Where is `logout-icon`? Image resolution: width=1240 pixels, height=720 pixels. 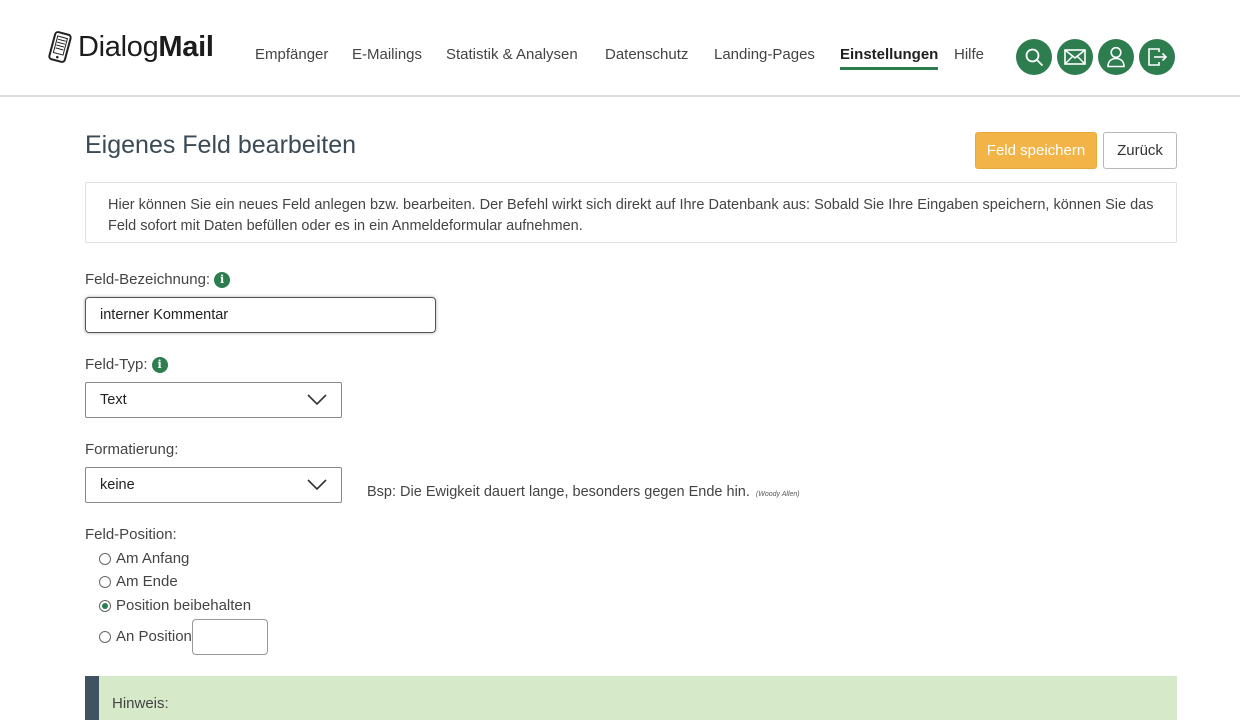
logout-icon is located at coordinates (1158, 57).